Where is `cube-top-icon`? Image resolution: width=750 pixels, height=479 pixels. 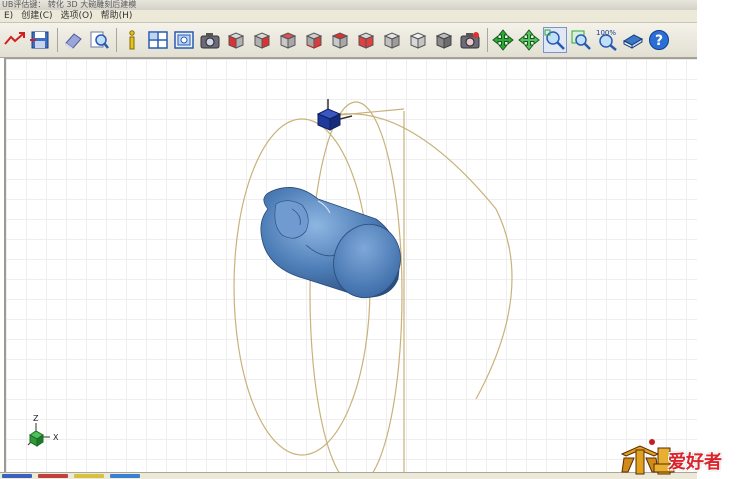 cube-top-icon is located at coordinates (340, 40).